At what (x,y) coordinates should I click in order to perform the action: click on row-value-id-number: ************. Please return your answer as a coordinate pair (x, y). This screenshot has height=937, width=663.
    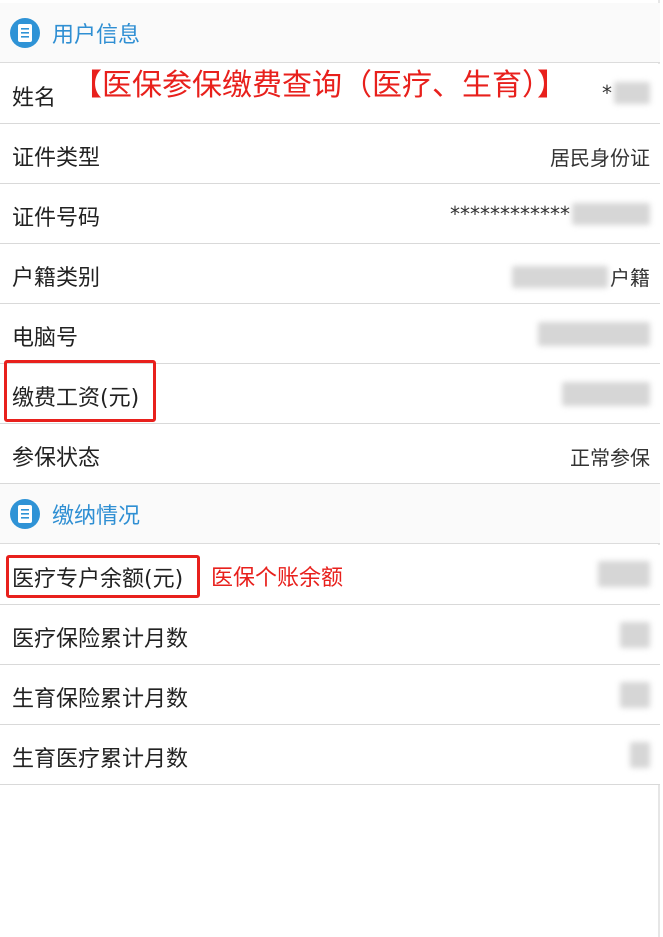
    Looking at the image, I should click on (550, 214).